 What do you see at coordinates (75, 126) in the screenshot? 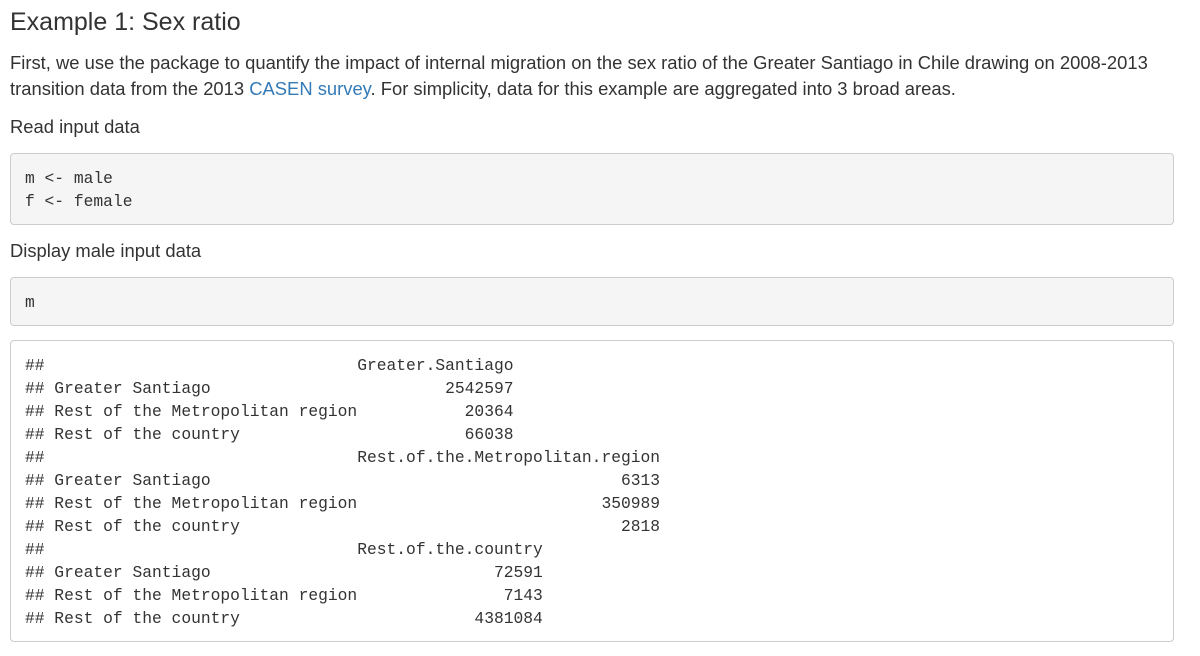
I see `read-input-label: Read input data` at bounding box center [75, 126].